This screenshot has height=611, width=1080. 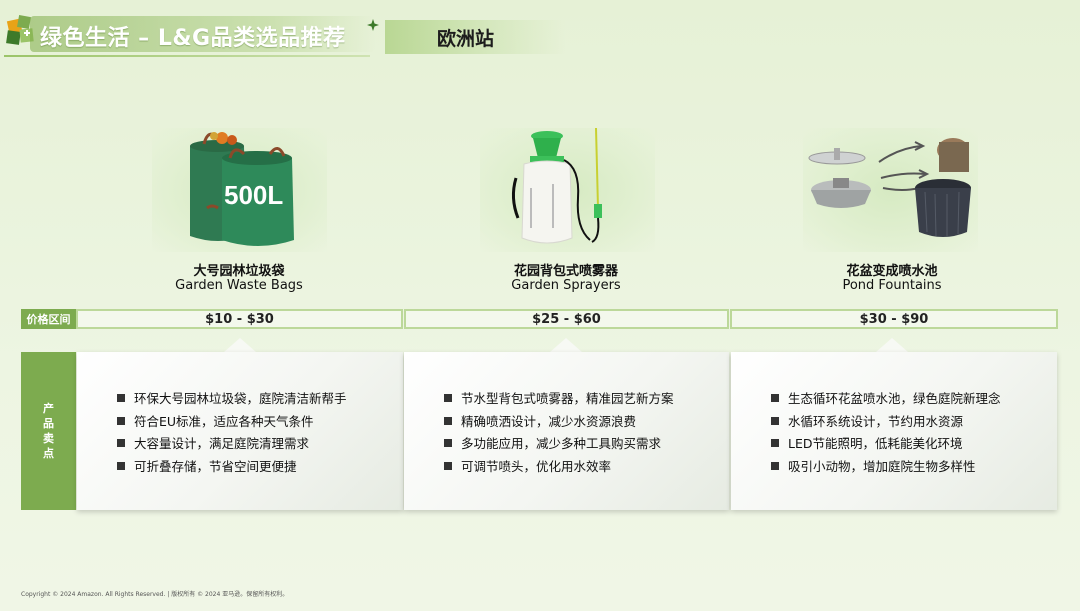 What do you see at coordinates (260, 467) in the screenshot?
I see `selling-point-item: 可折叠存储，节省空间更便捷` at bounding box center [260, 467].